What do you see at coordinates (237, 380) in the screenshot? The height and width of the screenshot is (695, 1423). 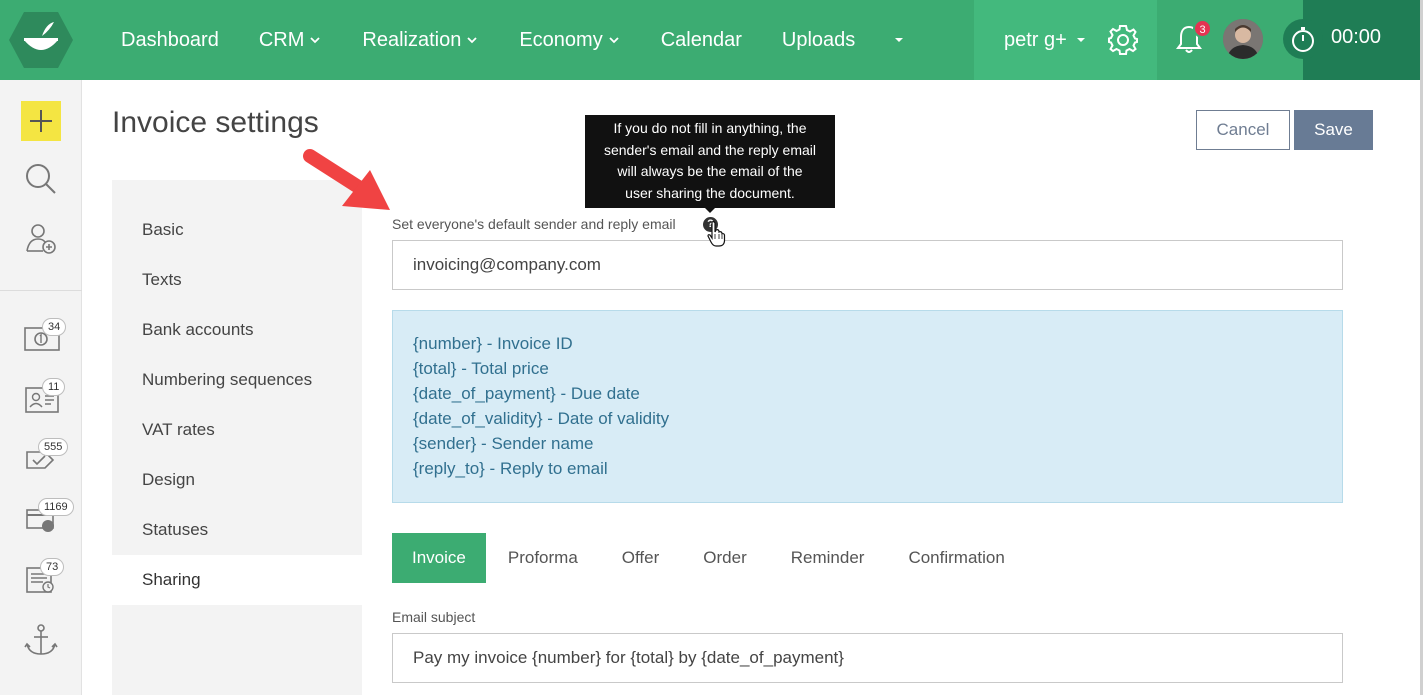 I see `settings-nav-numbering-sequences: Numbering sequences` at bounding box center [237, 380].